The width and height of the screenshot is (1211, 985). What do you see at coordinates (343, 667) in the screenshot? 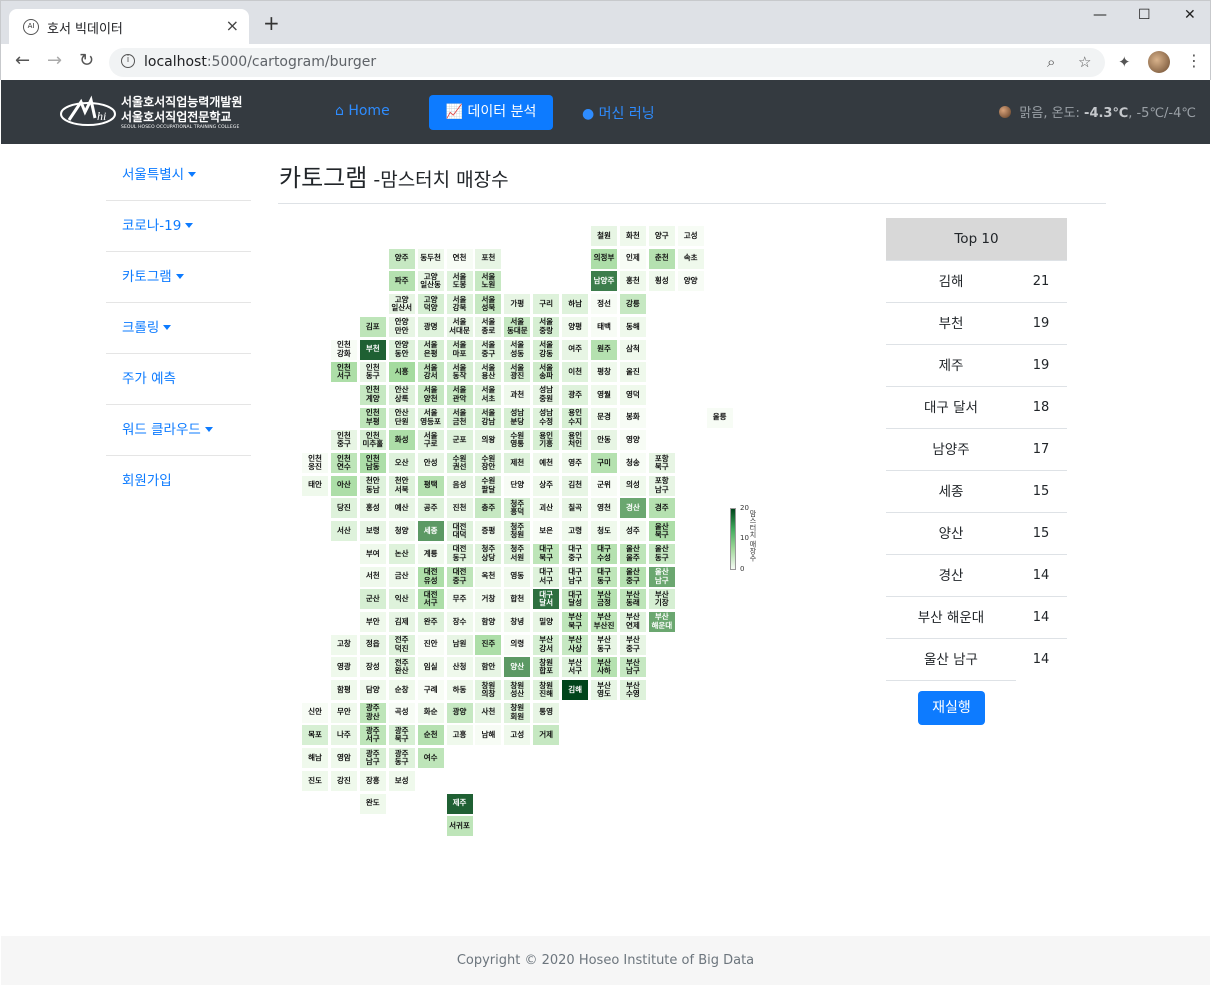
I see `cartogram-cell: 영광` at bounding box center [343, 667].